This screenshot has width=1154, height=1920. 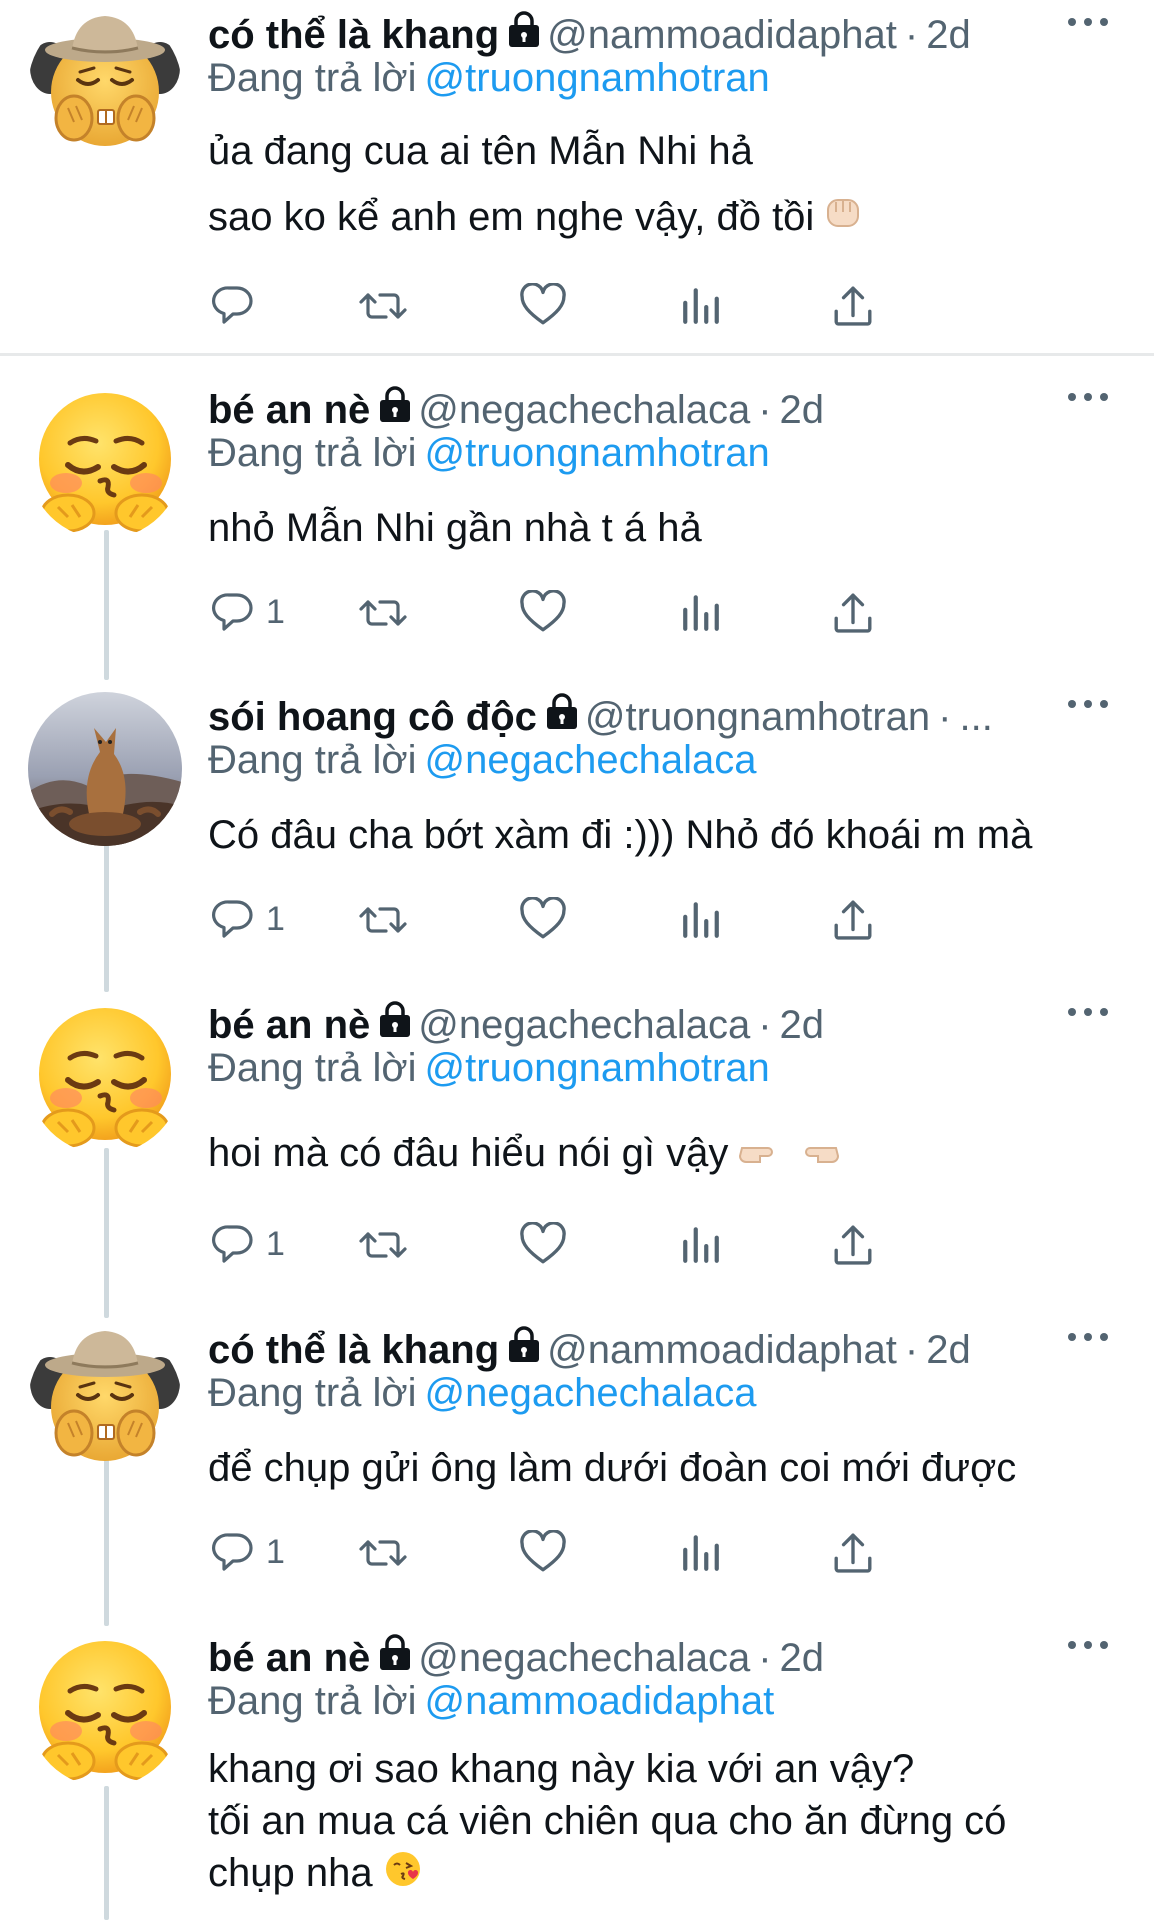 What do you see at coordinates (105, 769) in the screenshot?
I see `wolf-photo-avatar` at bounding box center [105, 769].